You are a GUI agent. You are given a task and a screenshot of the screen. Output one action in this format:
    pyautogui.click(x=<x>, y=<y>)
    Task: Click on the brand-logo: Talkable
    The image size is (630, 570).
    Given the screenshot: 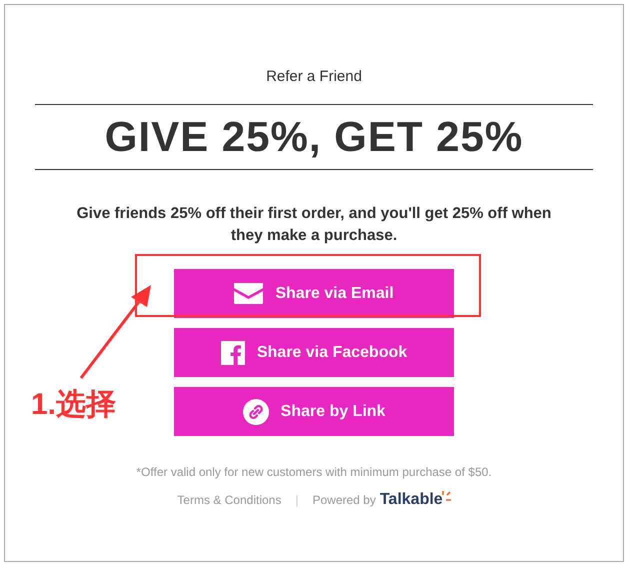 What is the action you would take?
    pyautogui.click(x=415, y=500)
    